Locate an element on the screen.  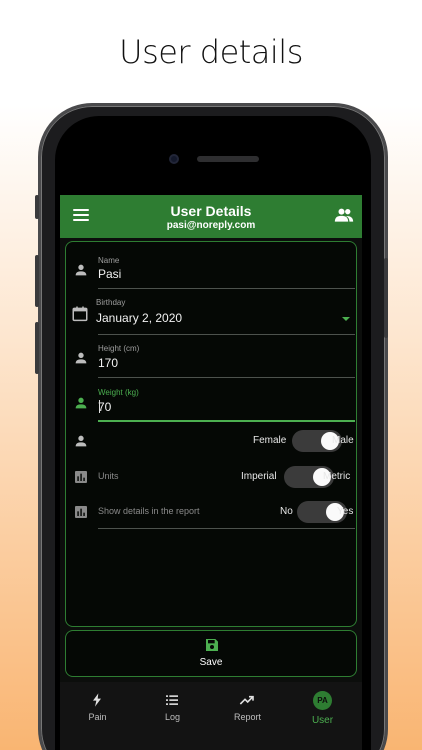
bottom-navigation: Pain Log Report PA User is located at coordinates (211, 716).